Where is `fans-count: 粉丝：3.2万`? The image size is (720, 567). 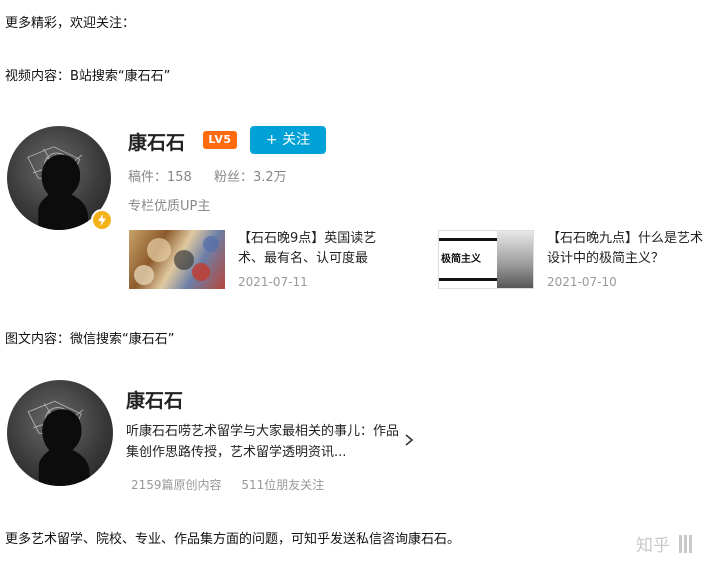 fans-count: 粉丝：3.2万 is located at coordinates (250, 177).